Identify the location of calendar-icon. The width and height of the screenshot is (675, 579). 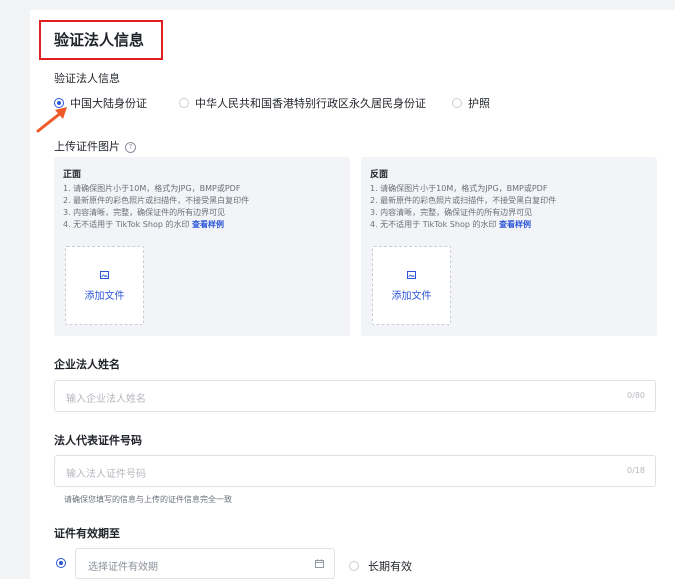
(319, 563).